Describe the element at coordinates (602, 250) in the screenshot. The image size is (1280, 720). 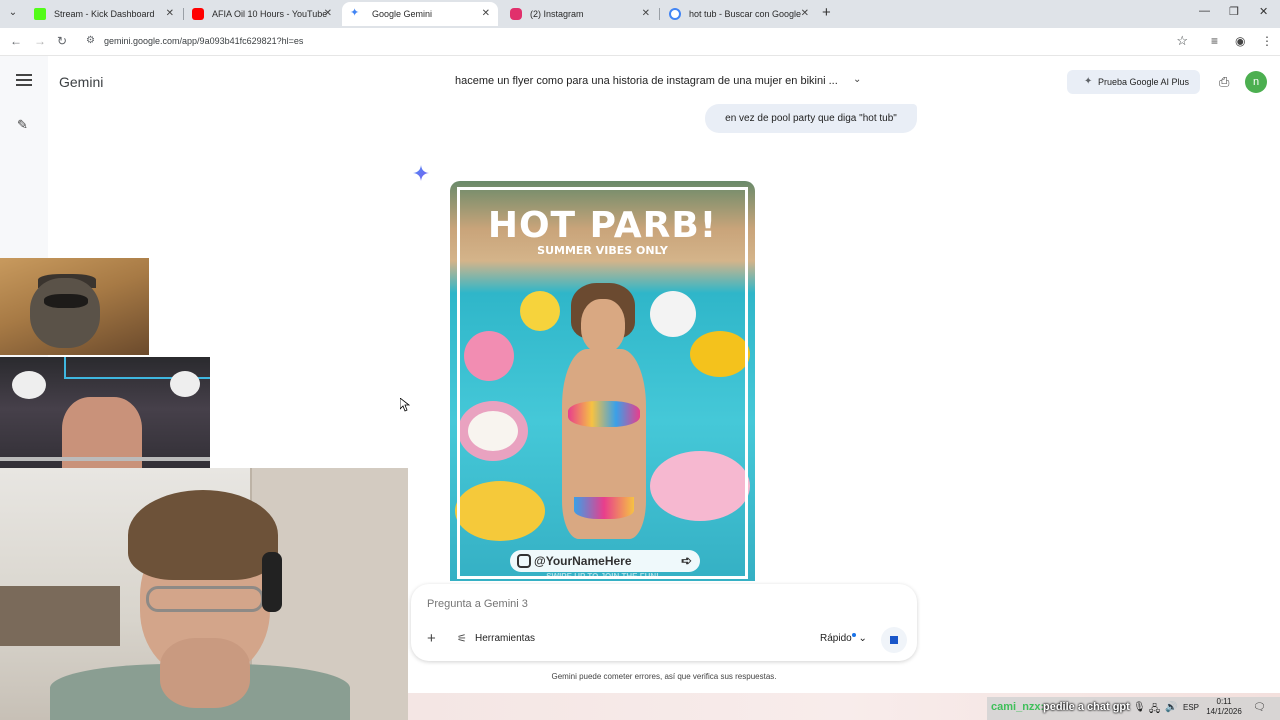
I see `flyer-subline: SUMMER VIBES ONLY` at that location.